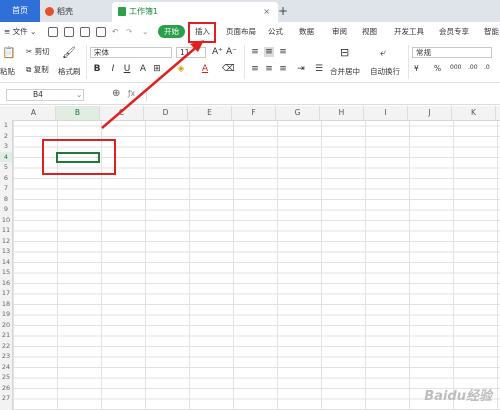  I want to click on arrow-shaft, so click(151, 86).